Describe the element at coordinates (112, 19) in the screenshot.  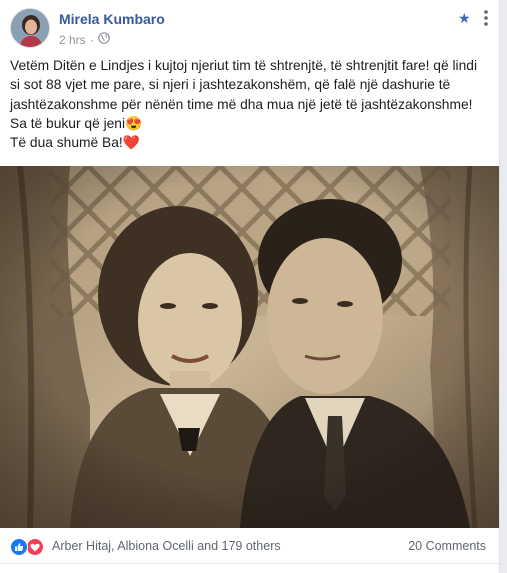
I see `author-name: Mirela Kumbaro` at that location.